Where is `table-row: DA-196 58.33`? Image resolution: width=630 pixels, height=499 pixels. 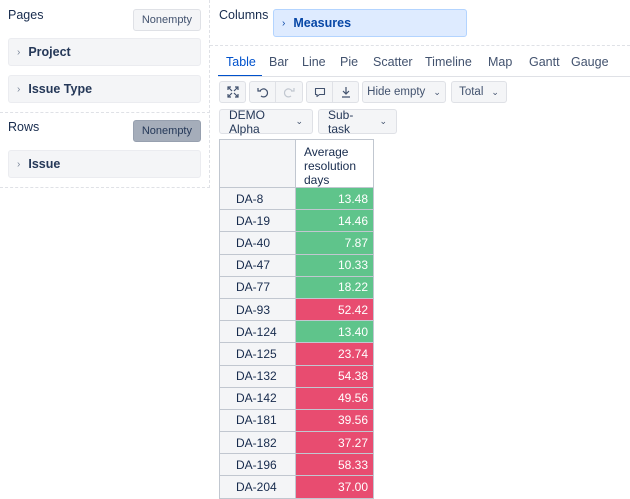 table-row: DA-196 58.33 is located at coordinates (296, 465).